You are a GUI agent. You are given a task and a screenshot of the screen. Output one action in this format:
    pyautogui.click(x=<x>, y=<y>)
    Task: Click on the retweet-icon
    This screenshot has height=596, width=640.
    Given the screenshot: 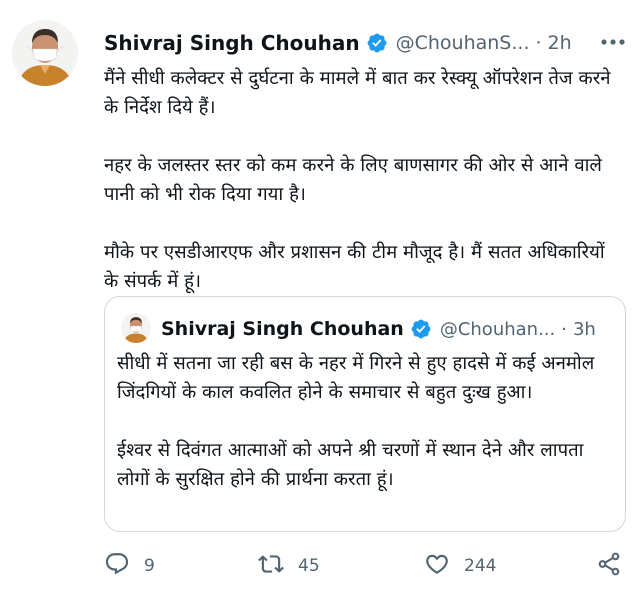 What is the action you would take?
    pyautogui.click(x=271, y=566)
    